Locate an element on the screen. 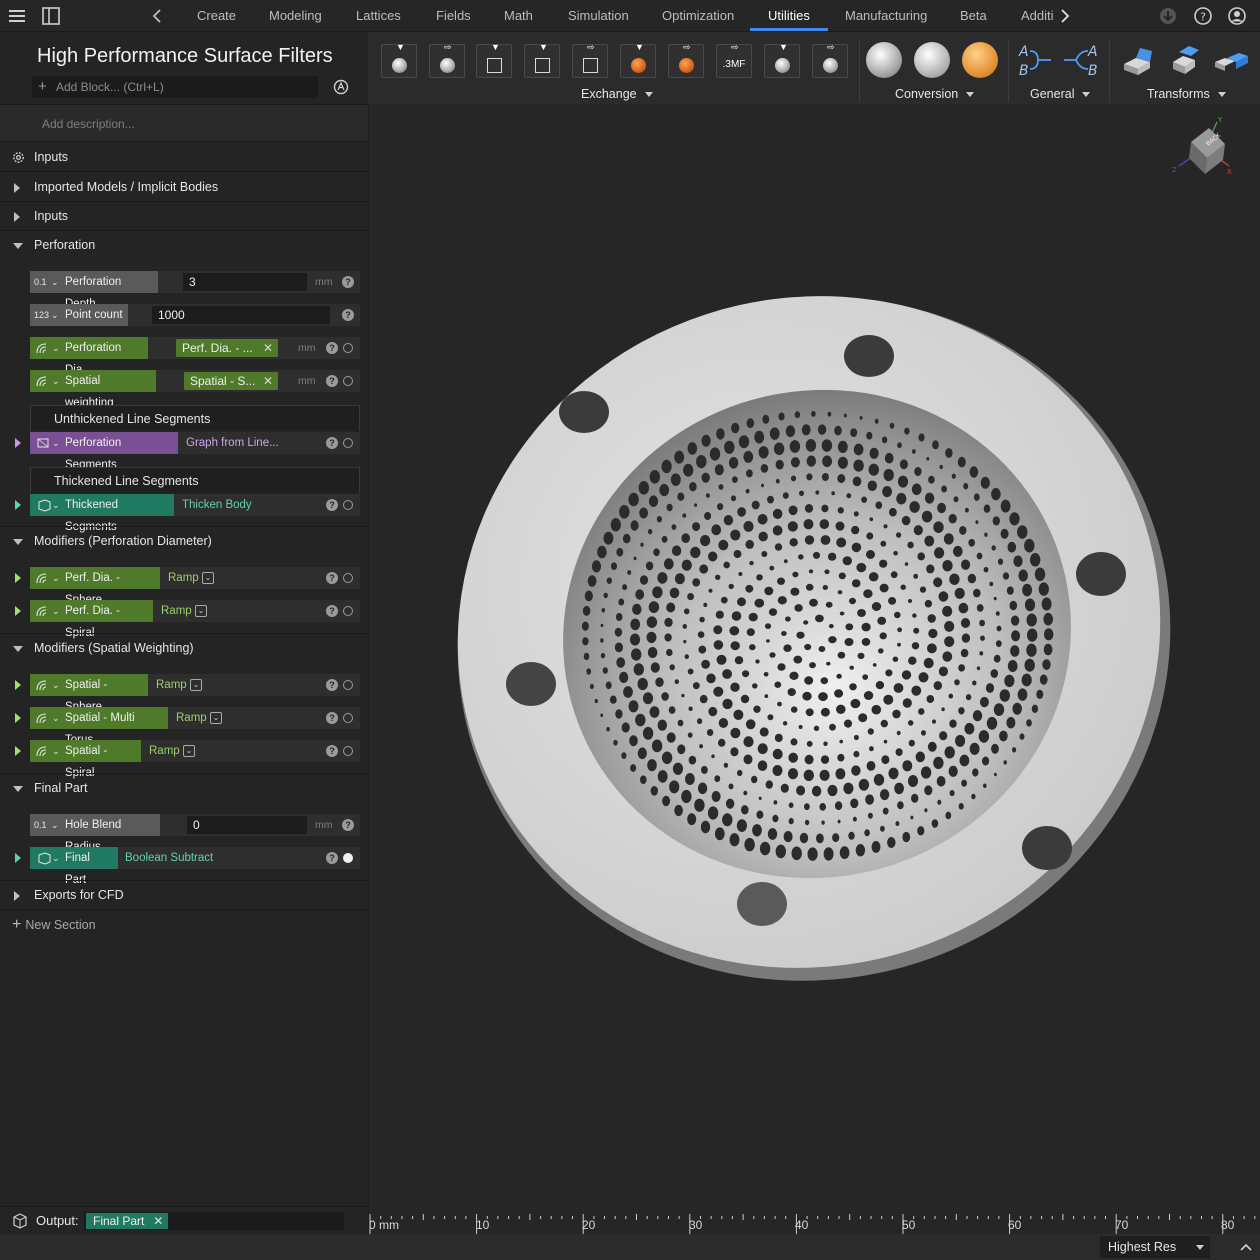 Image resolution: width=1260 pixels, height=1260 pixels. thickened-segments-link: Thicken Body is located at coordinates (217, 505).